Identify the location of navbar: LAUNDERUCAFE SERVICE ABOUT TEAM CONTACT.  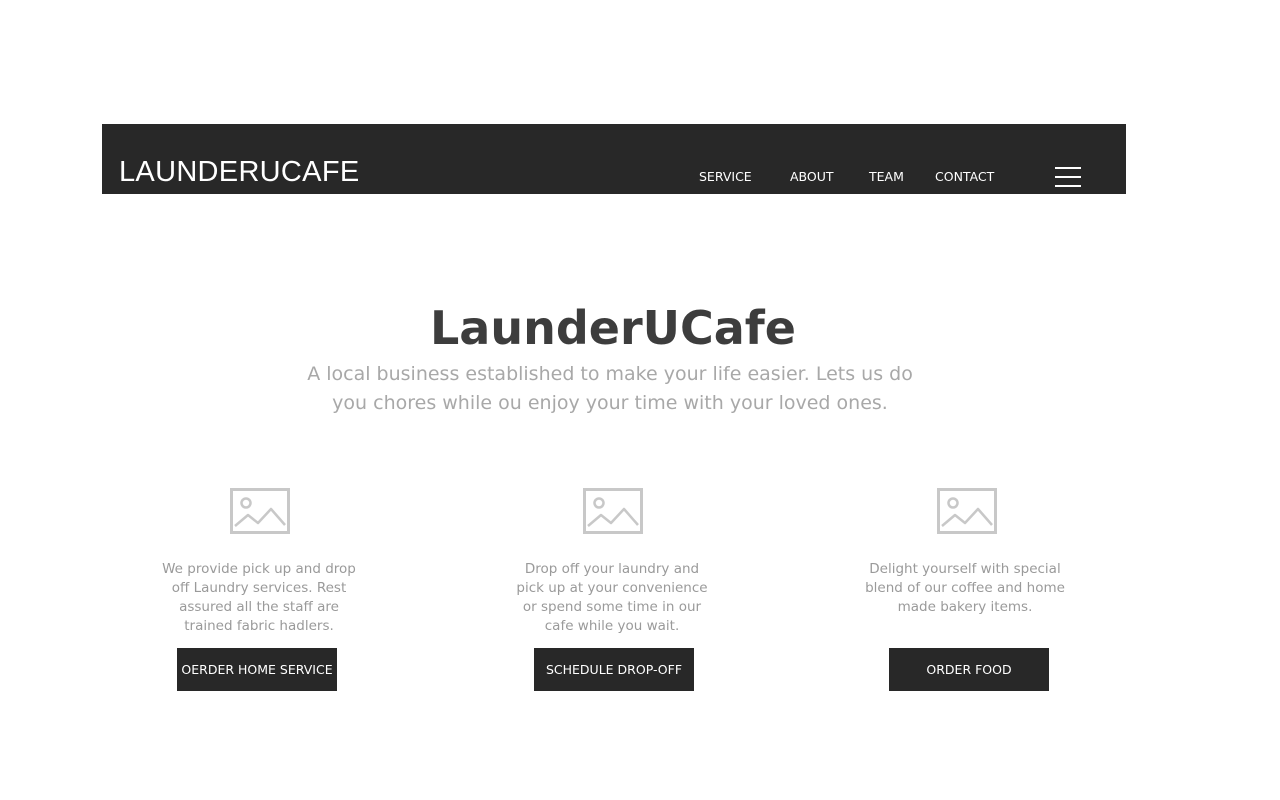
(614, 159).